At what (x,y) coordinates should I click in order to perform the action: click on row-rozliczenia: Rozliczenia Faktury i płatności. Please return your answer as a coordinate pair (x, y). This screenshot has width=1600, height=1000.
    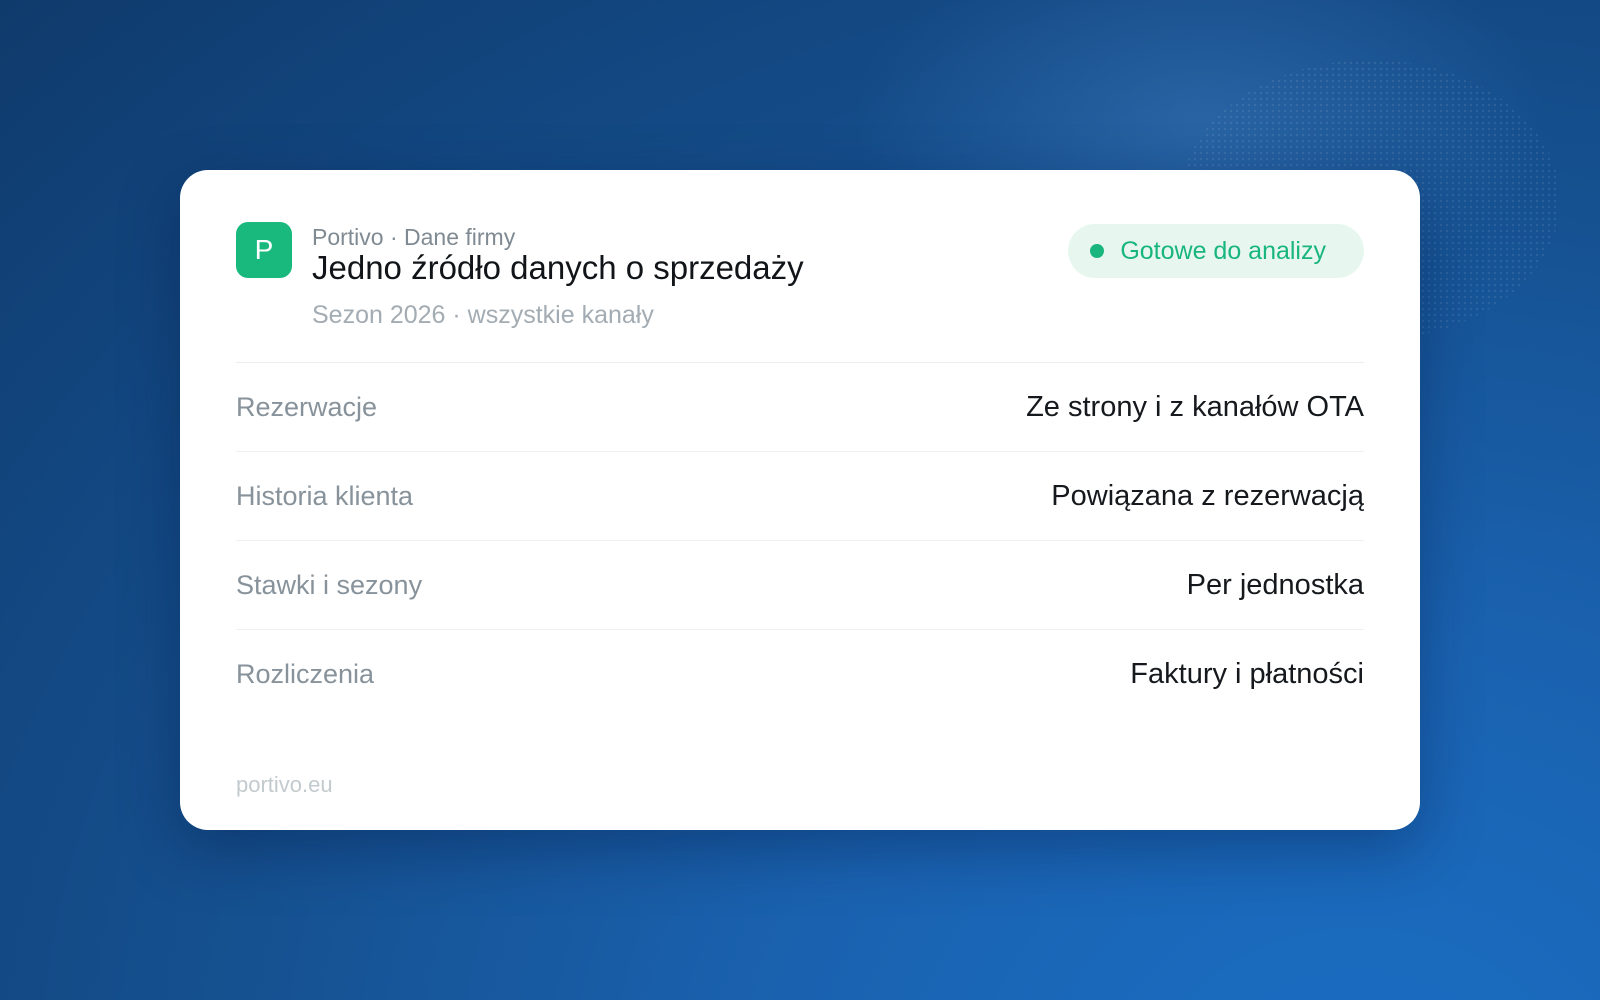
    Looking at the image, I should click on (800, 674).